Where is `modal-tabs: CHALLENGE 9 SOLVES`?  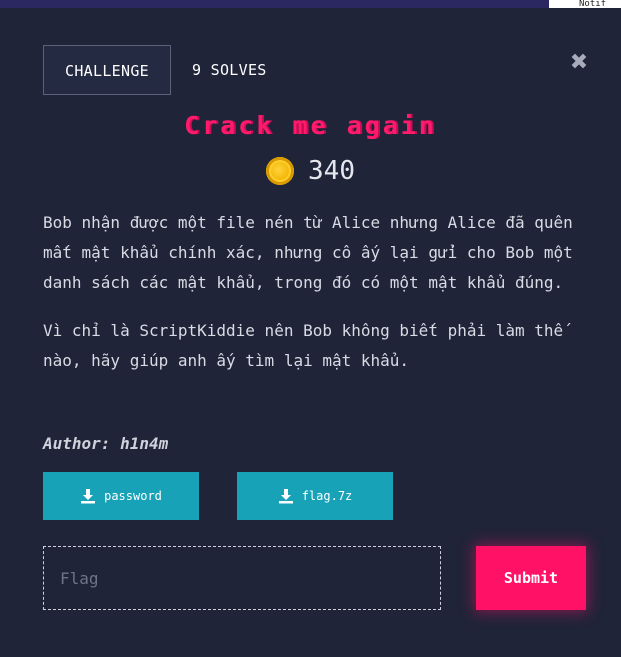
modal-tabs: CHALLENGE 9 SOLVES is located at coordinates (165, 70).